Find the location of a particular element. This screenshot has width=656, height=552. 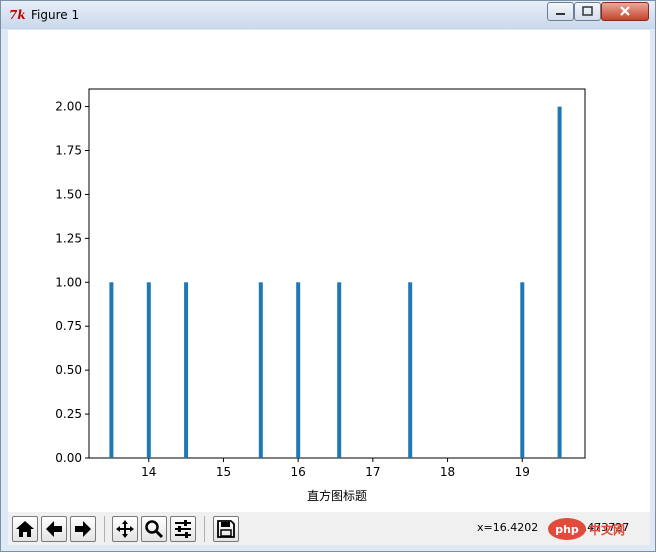

back-button is located at coordinates (54, 529).